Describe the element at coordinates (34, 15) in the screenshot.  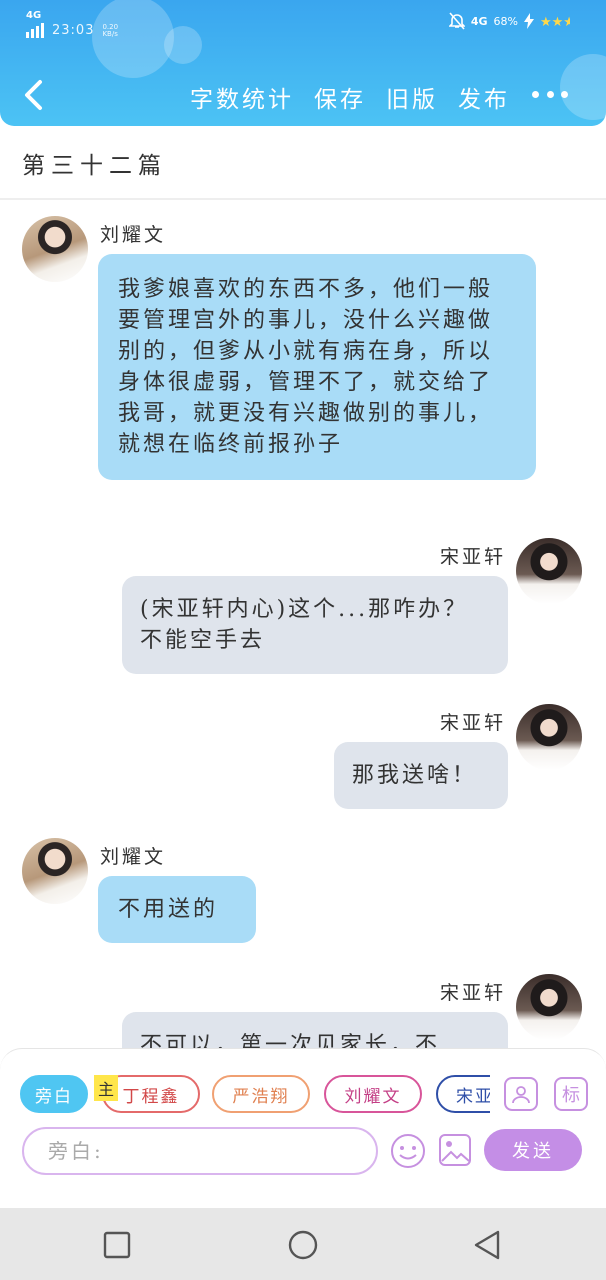
I see `network-type-label: 4G` at that location.